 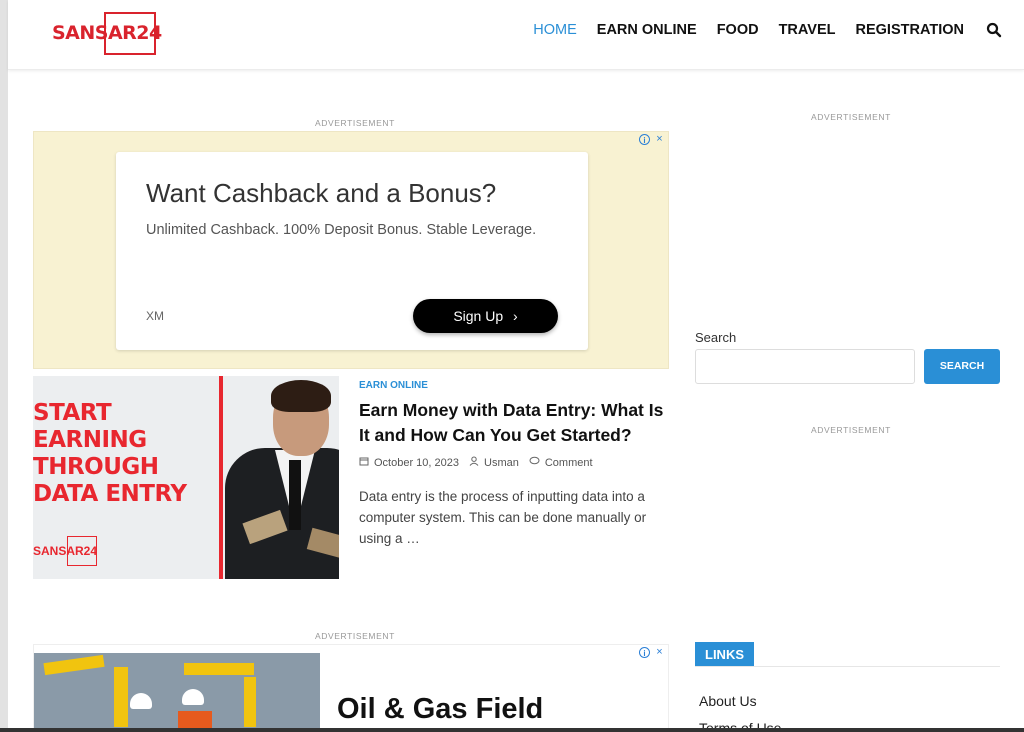 I want to click on search-icon, so click(x=994, y=30).